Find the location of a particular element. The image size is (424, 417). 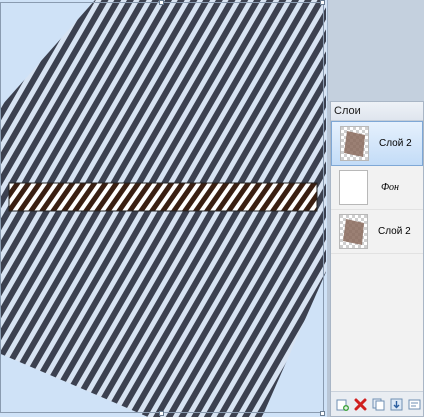

layer-name: Фон is located at coordinates (390, 187).